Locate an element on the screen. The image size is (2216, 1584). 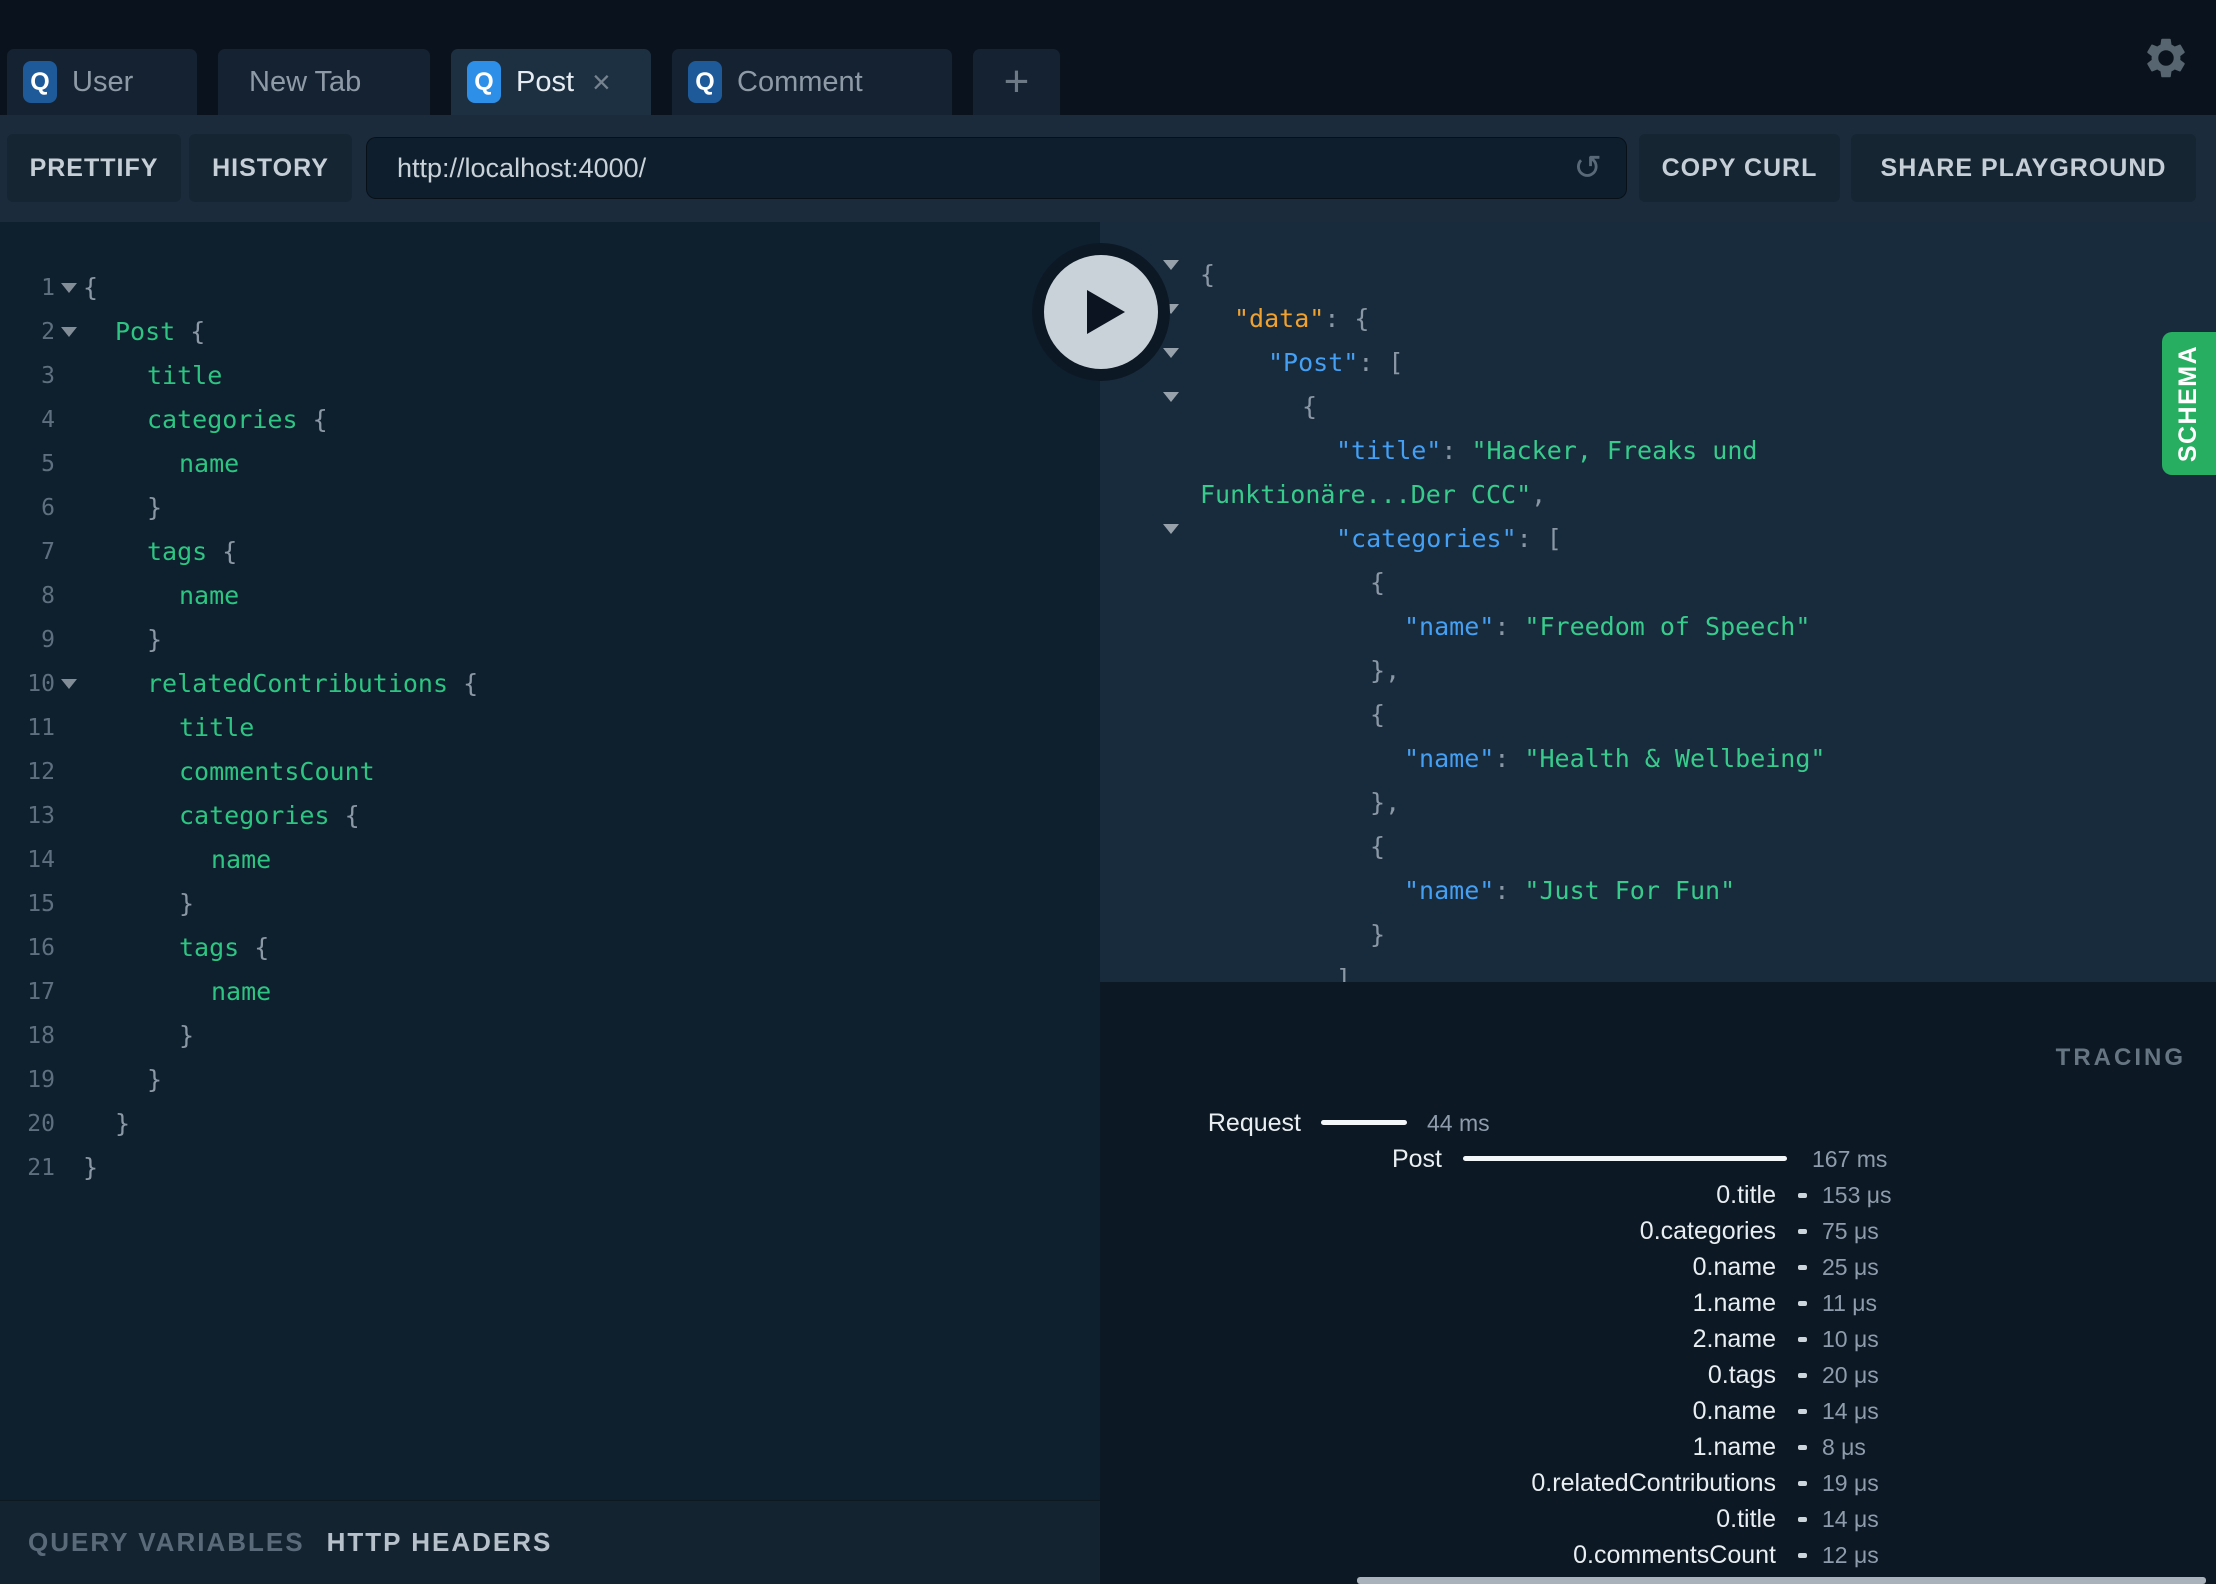
share-playground-button: SHARE PLAYGROUND is located at coordinates (2023, 168).